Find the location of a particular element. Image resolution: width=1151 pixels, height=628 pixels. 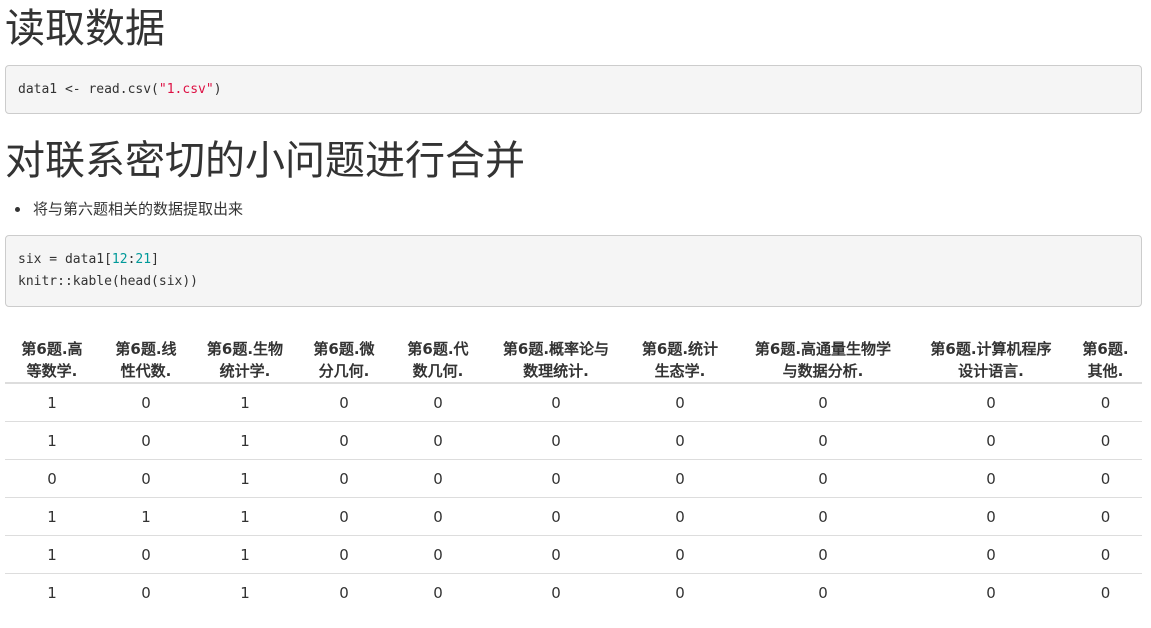

table-header-cell: 第6题.生物 统计学. is located at coordinates (245, 352).